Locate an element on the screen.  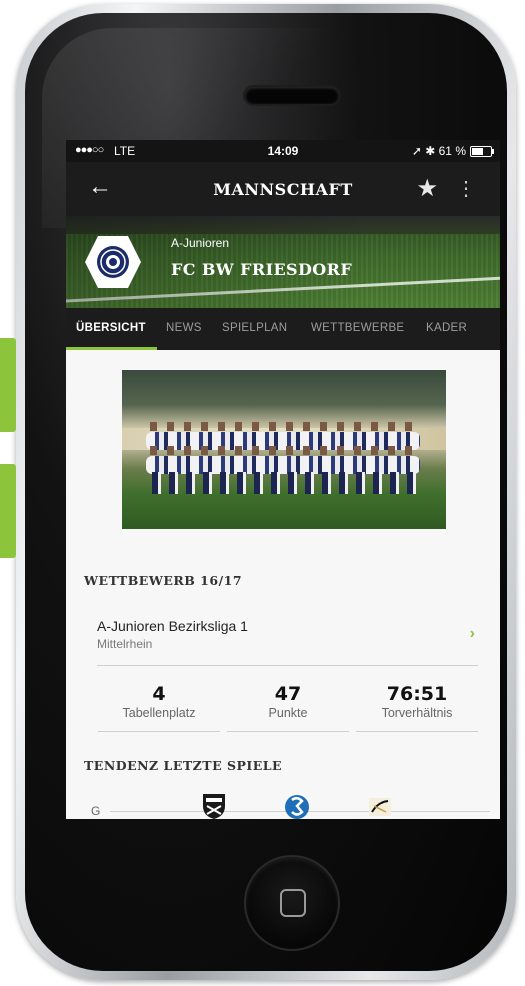
stat-value: 76:51 is located at coordinates (417, 694).